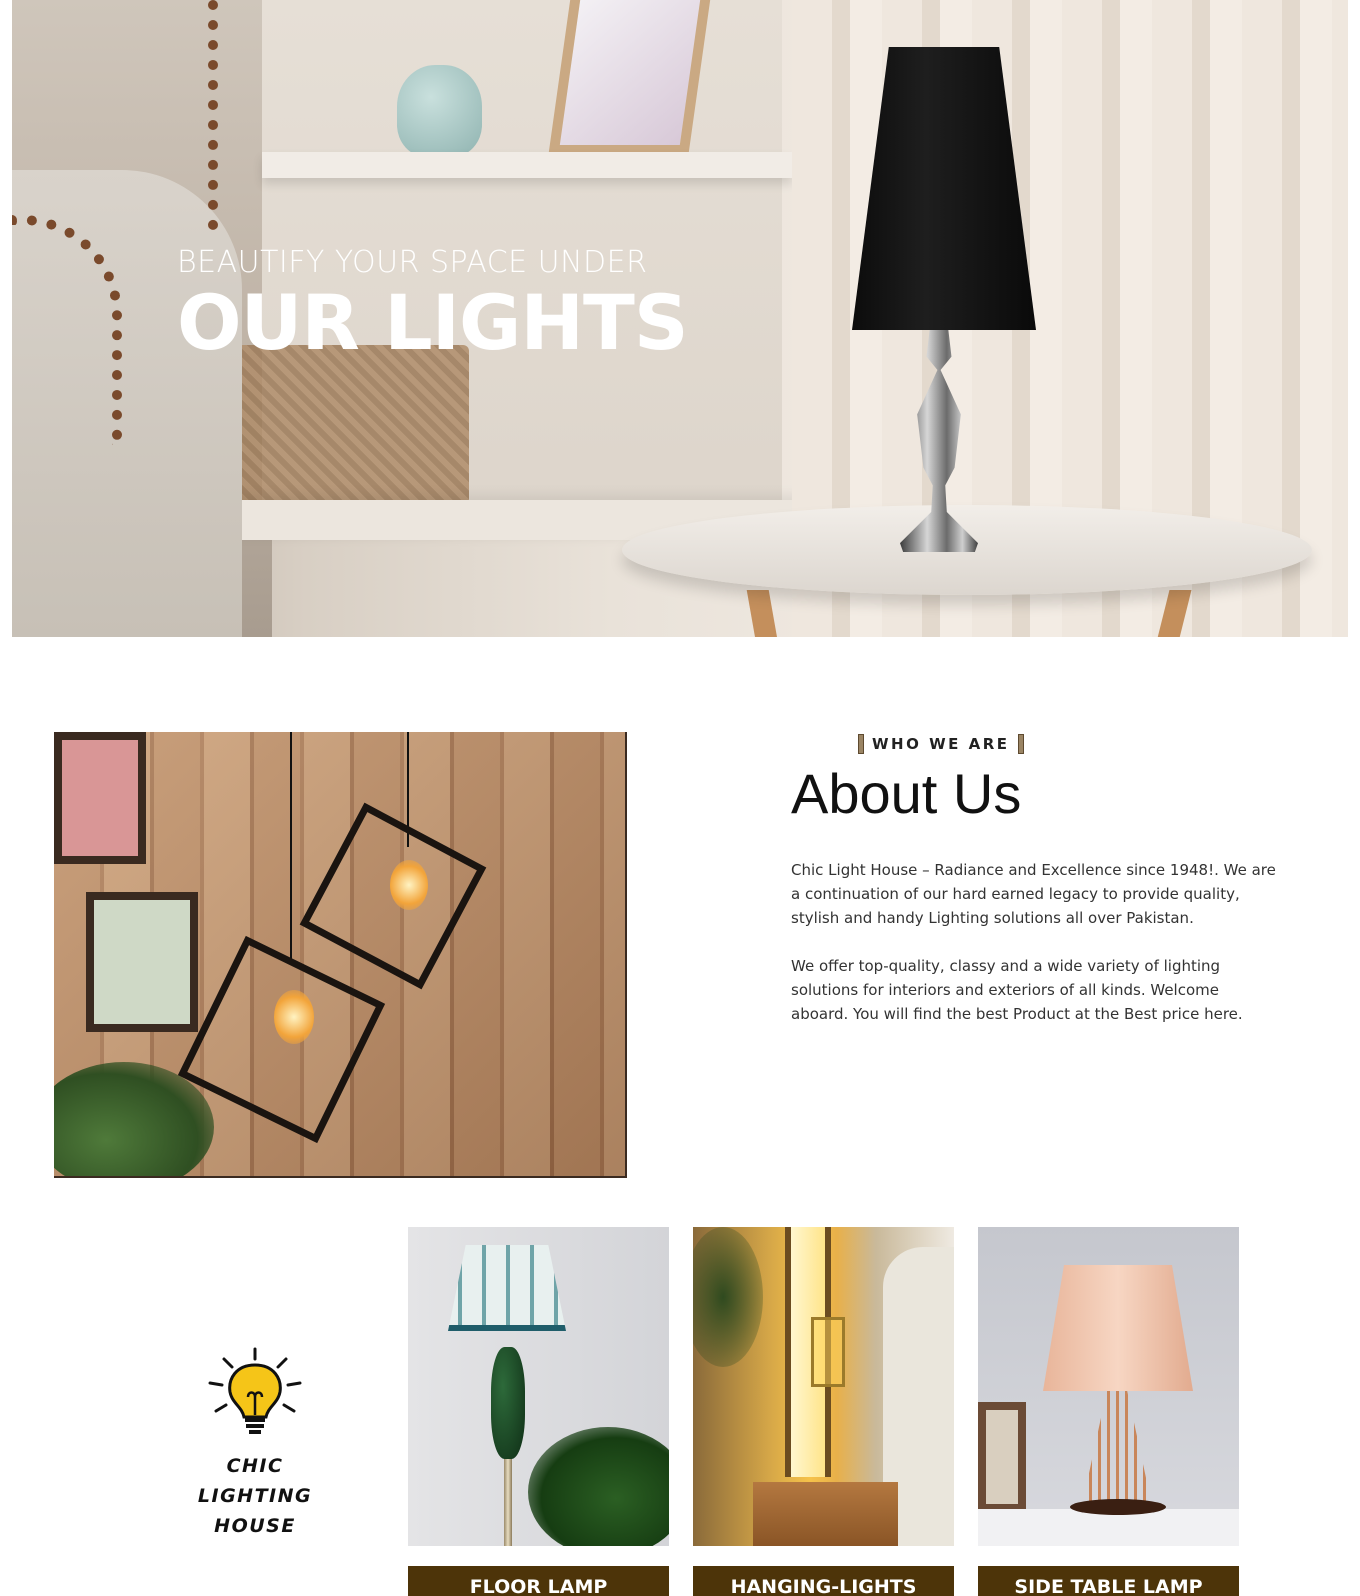  Describe the element at coordinates (538, 1386) in the screenshot. I see `floor-lamp-image` at that location.